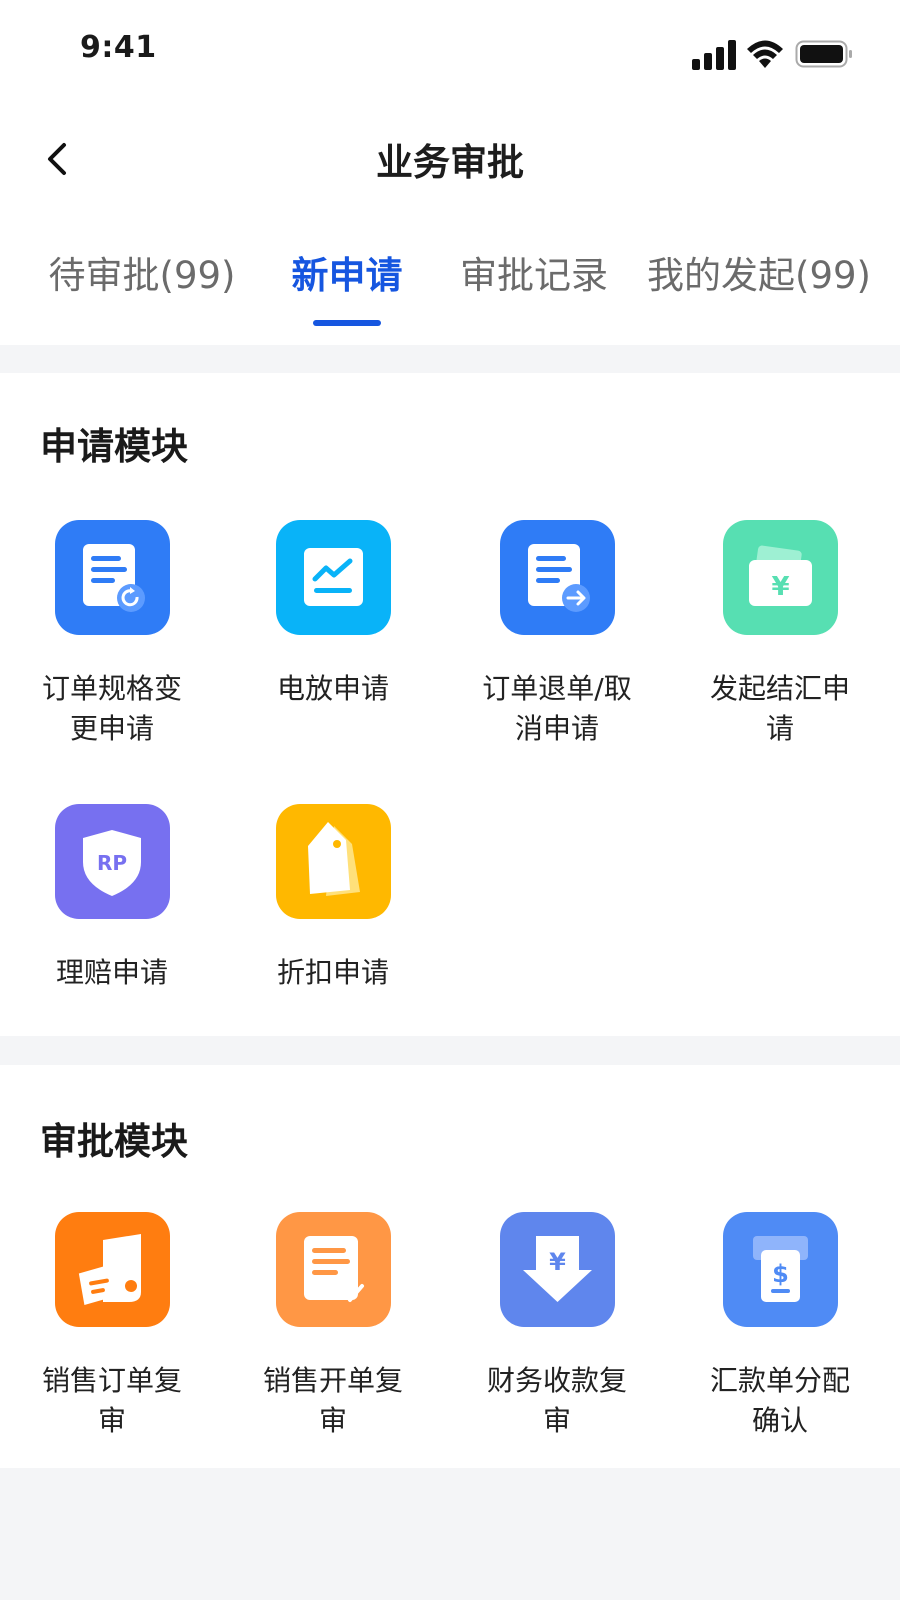 This screenshot has height=1600, width=900. What do you see at coordinates (111, 708) in the screenshot?
I see `item-label: 订单规格变更申请` at bounding box center [111, 708].